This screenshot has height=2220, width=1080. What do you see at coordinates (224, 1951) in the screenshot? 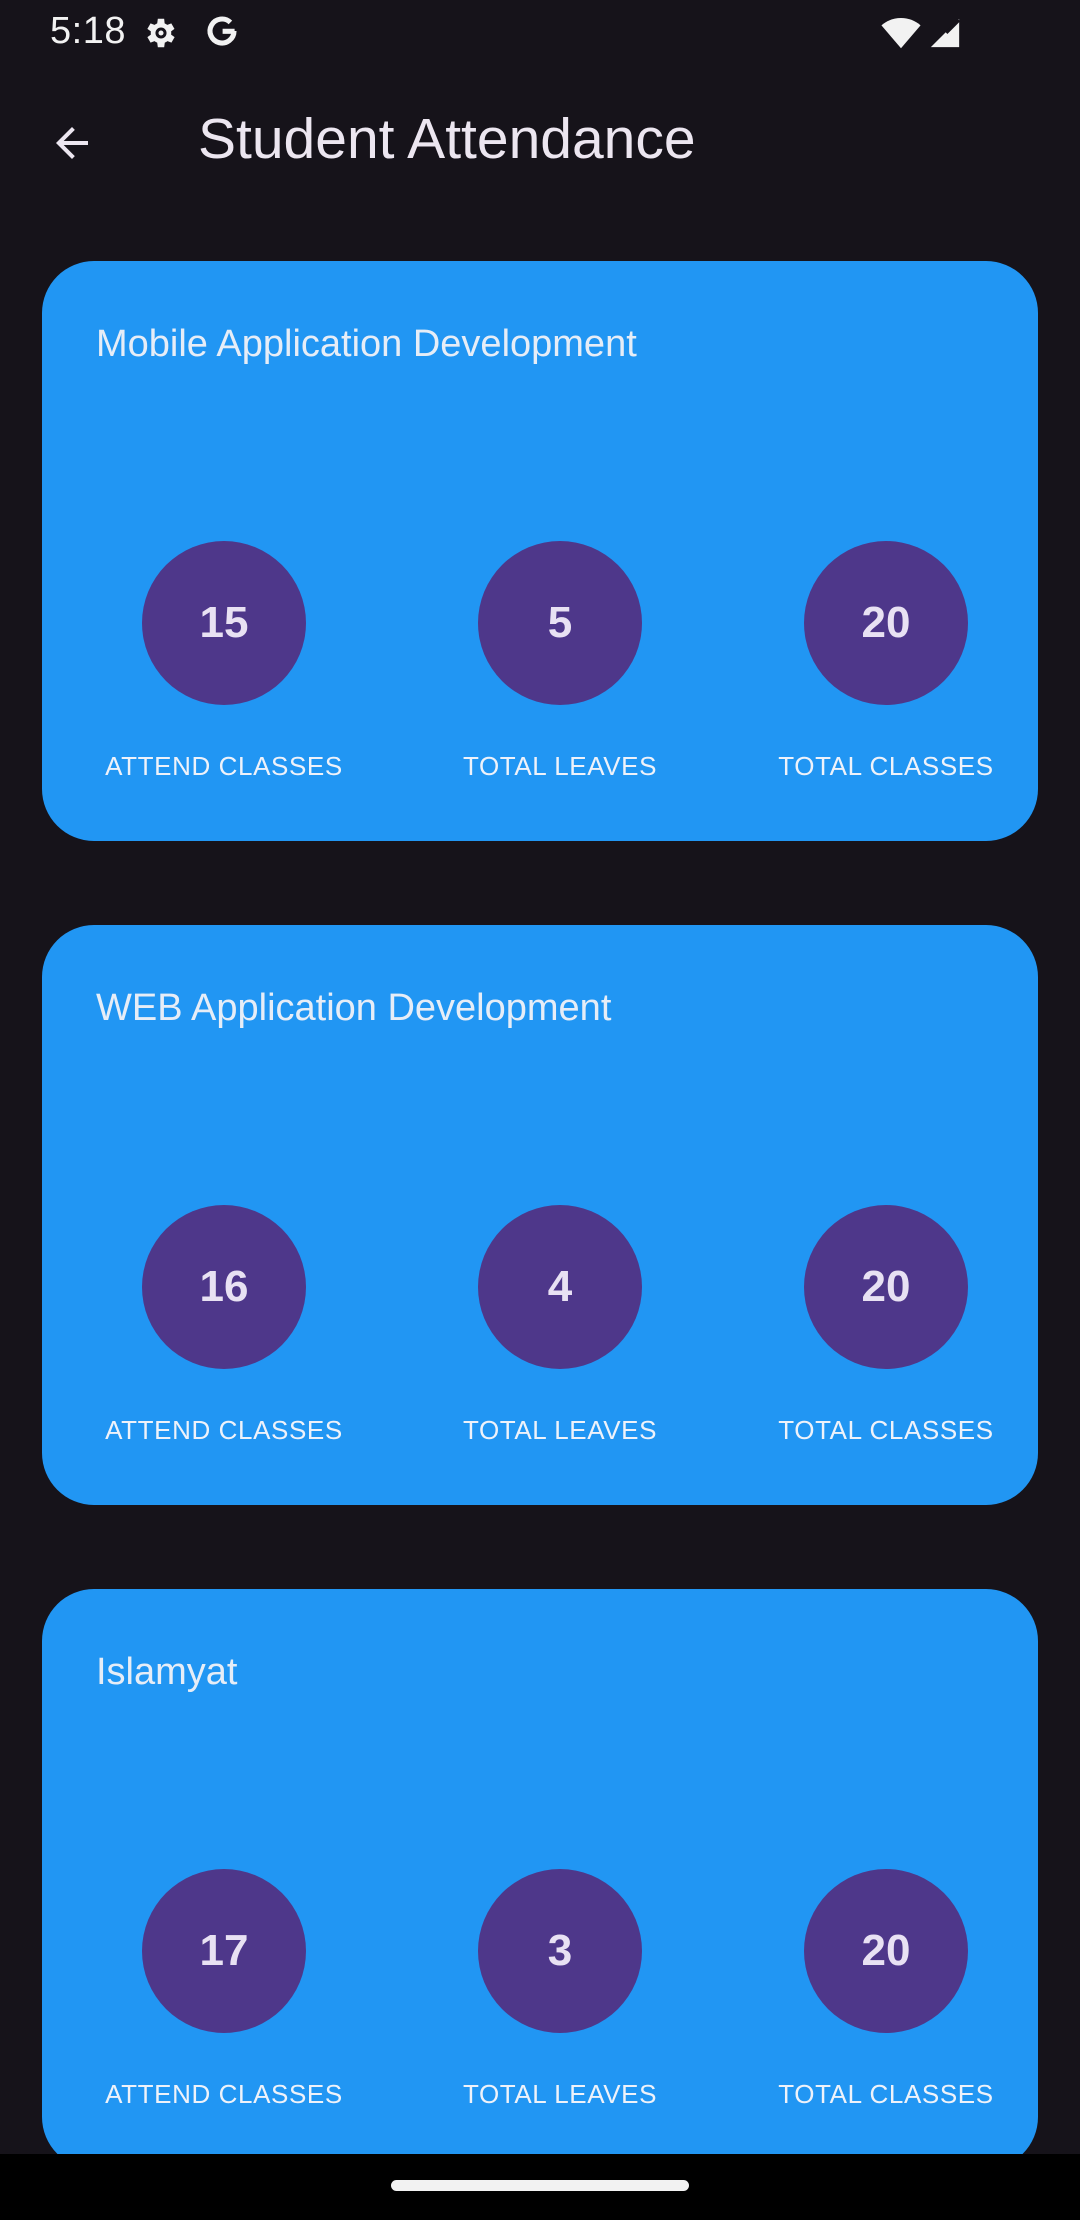
I see `stat-value-circle: 17` at bounding box center [224, 1951].